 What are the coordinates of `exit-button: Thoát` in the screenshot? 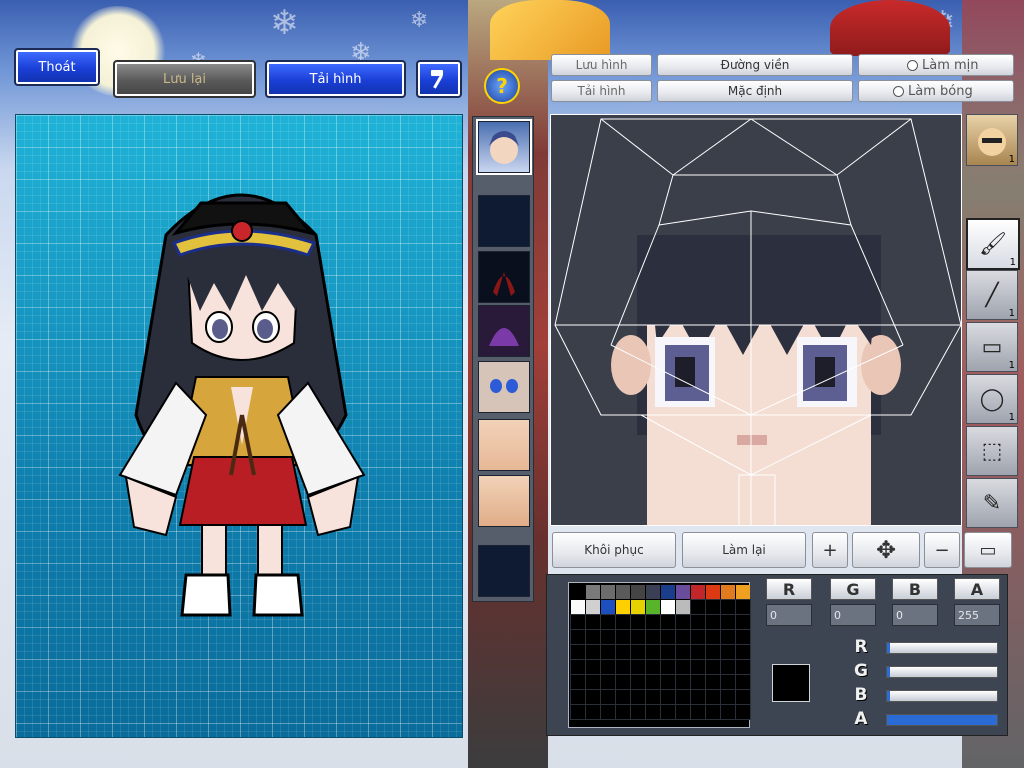 It's located at (57, 67).